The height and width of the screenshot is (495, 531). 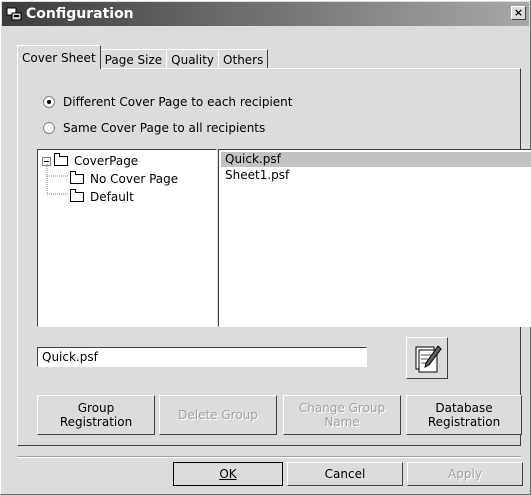 I want to click on tree-node-no-cover-page: No Cover Page, so click(x=124, y=178).